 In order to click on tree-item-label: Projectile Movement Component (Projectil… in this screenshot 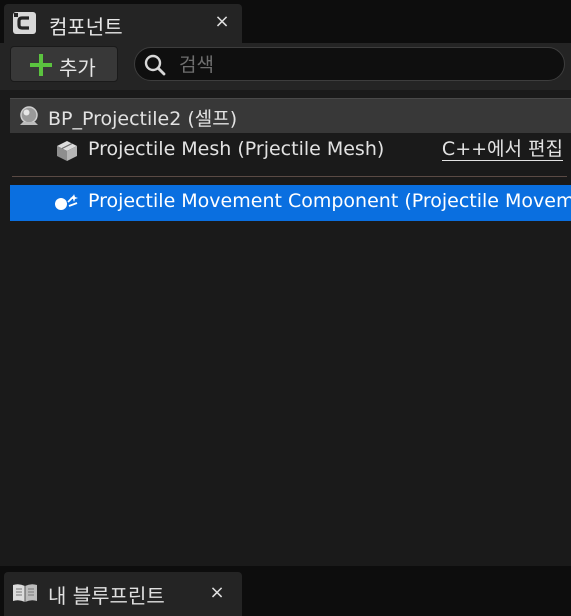, I will do `click(329, 201)`.